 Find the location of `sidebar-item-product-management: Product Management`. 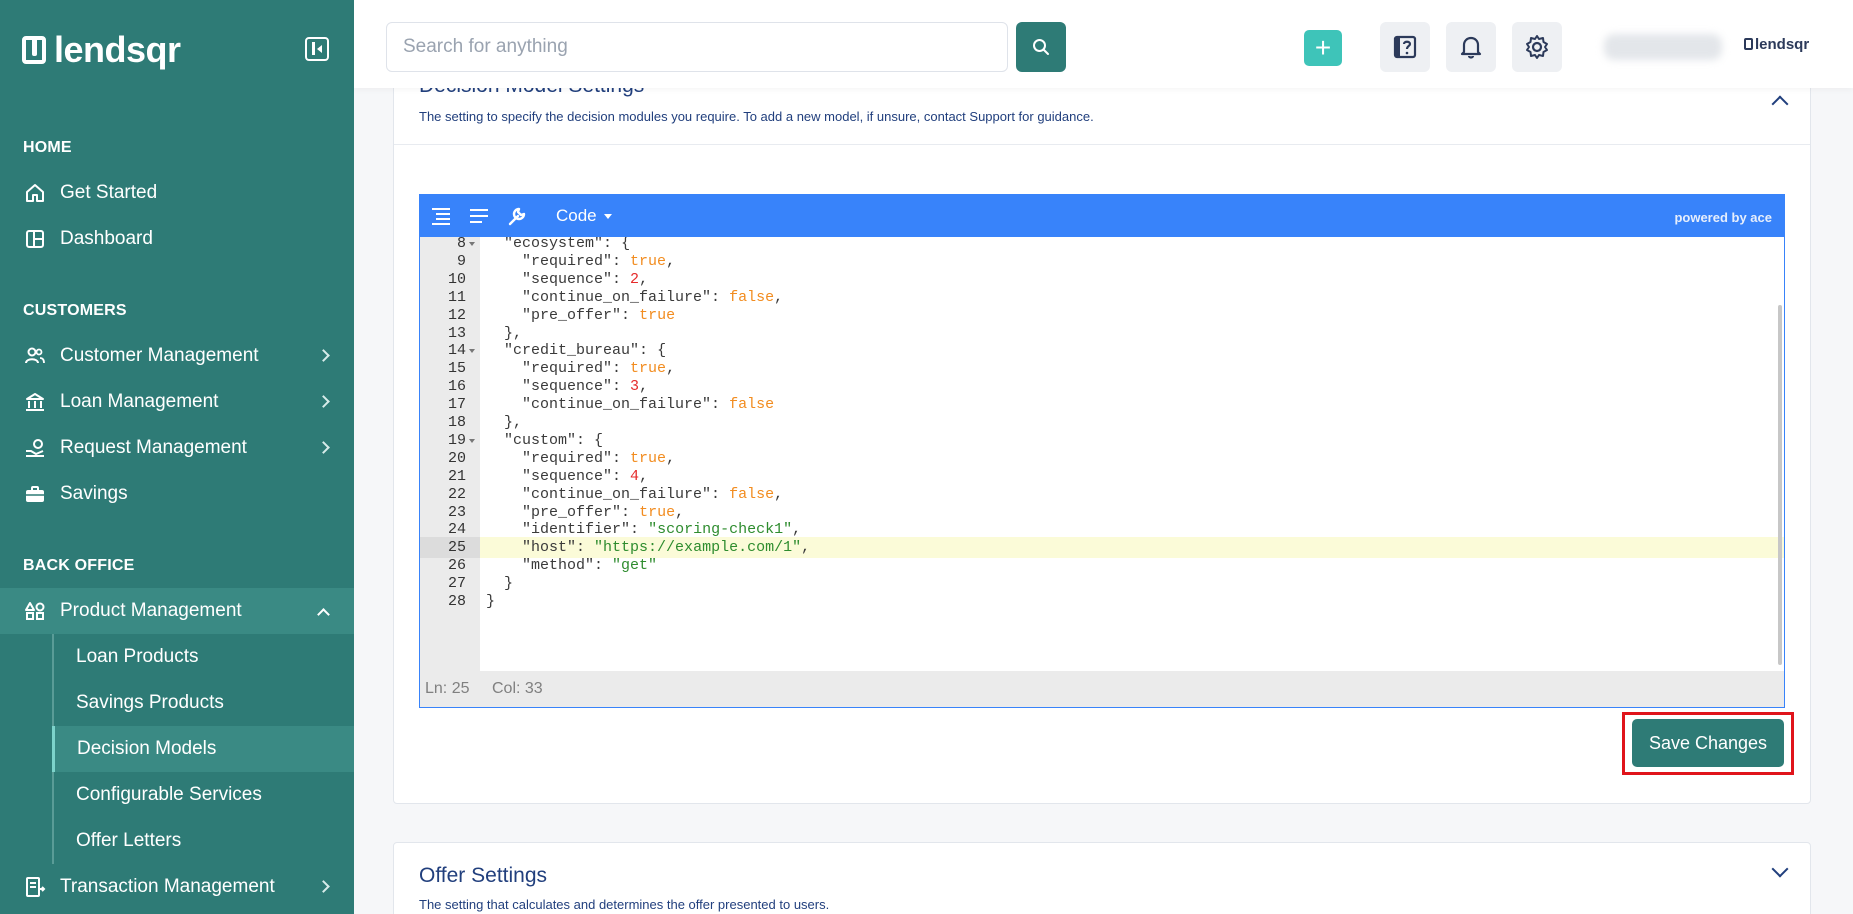

sidebar-item-product-management: Product Management is located at coordinates (177, 611).